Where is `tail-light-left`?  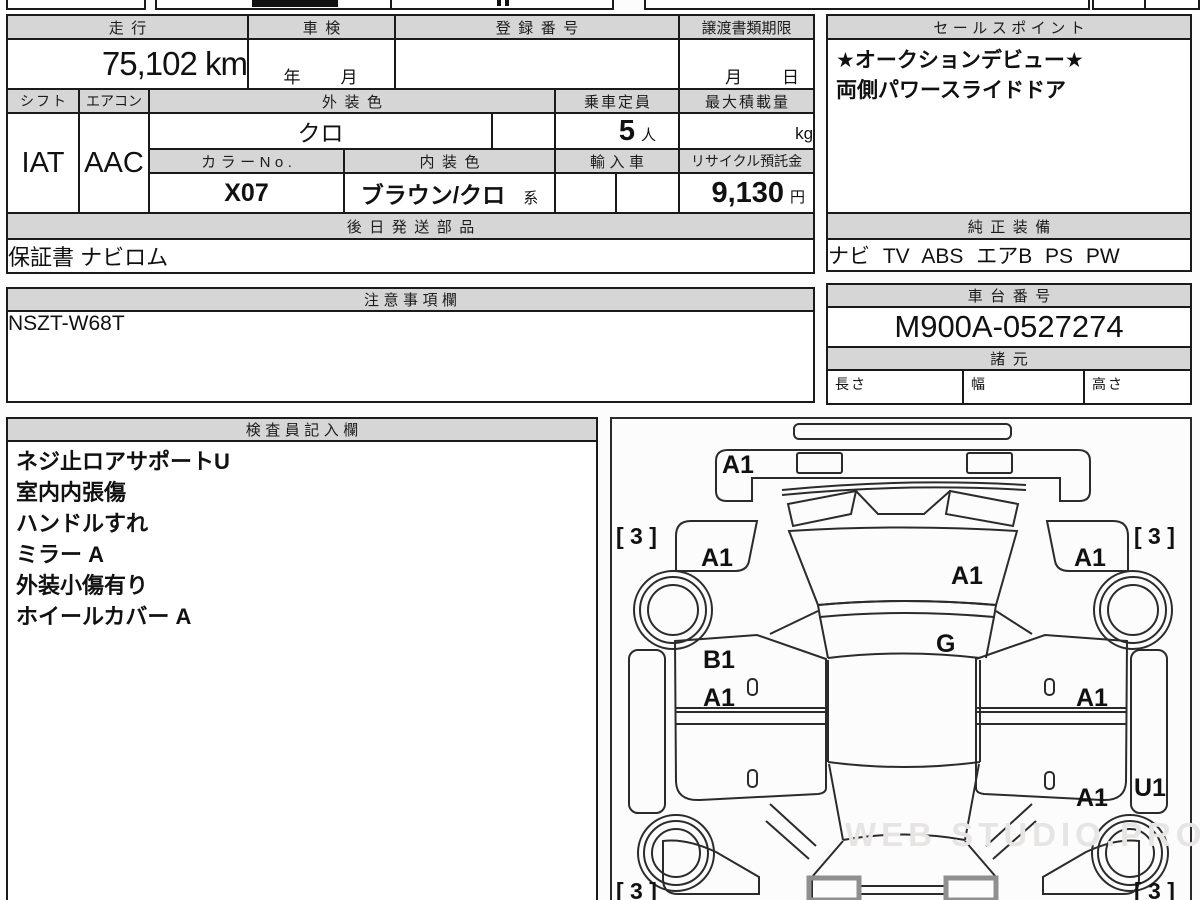 tail-light-left is located at coordinates (834, 887).